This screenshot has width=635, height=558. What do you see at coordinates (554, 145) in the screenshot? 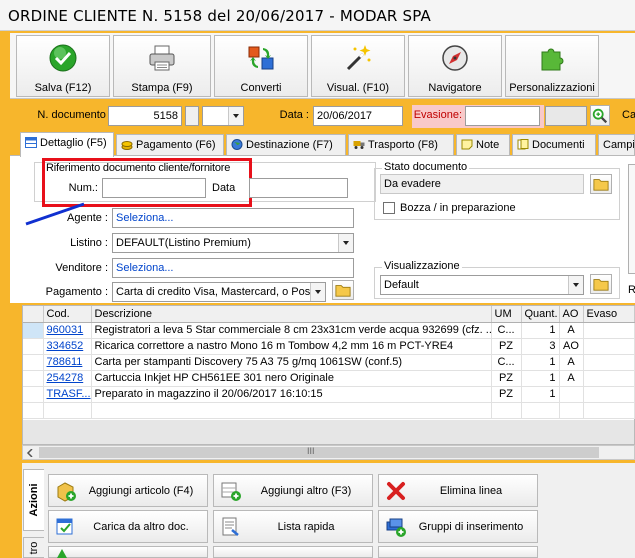
I see `tab-documenti: Documenti` at bounding box center [554, 145].